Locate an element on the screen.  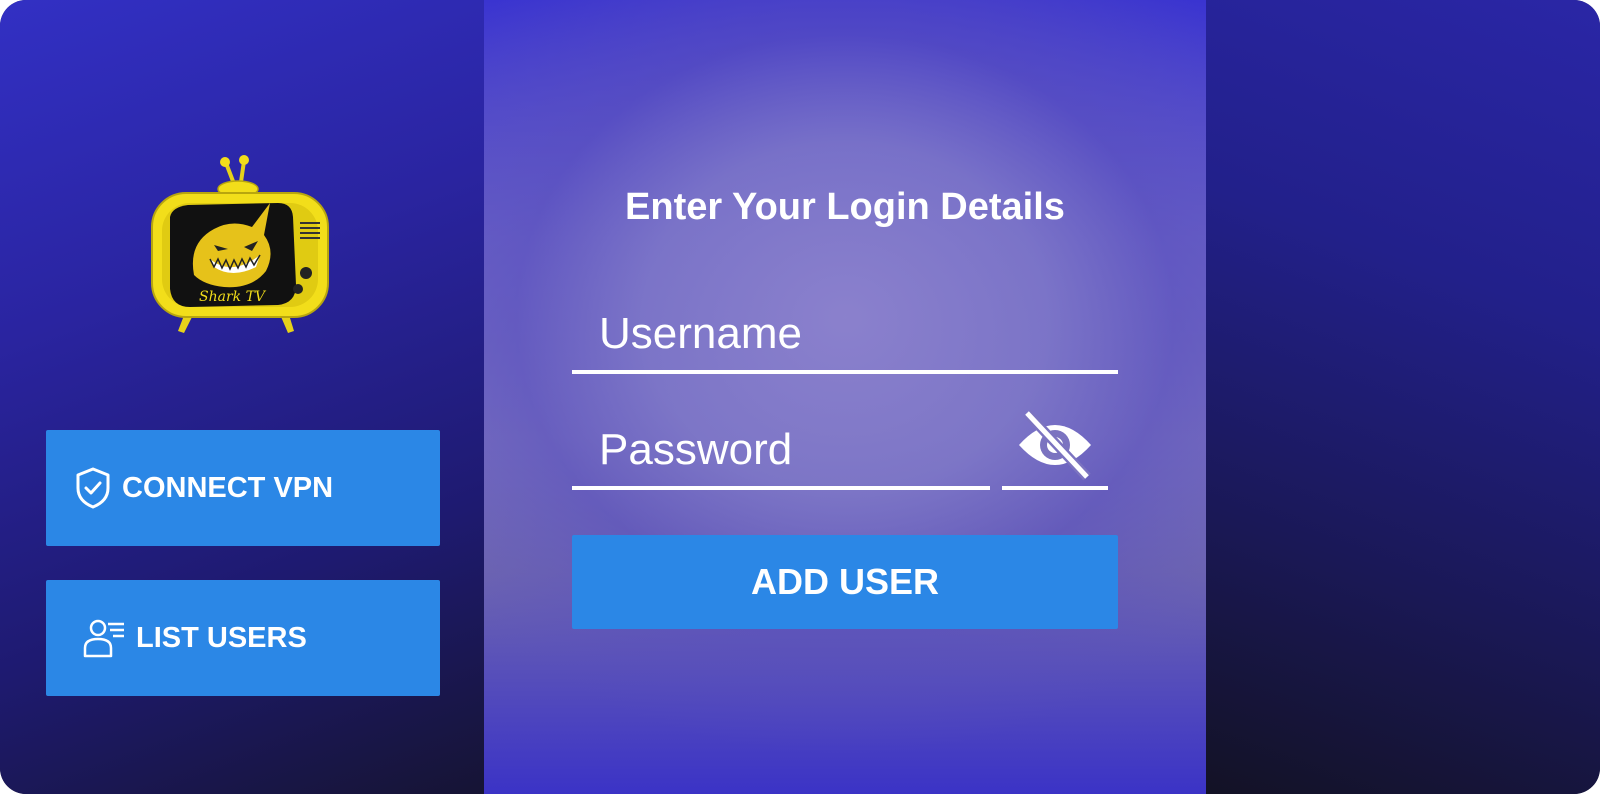
list-users-button: LIST USERS is located at coordinates (243, 638).